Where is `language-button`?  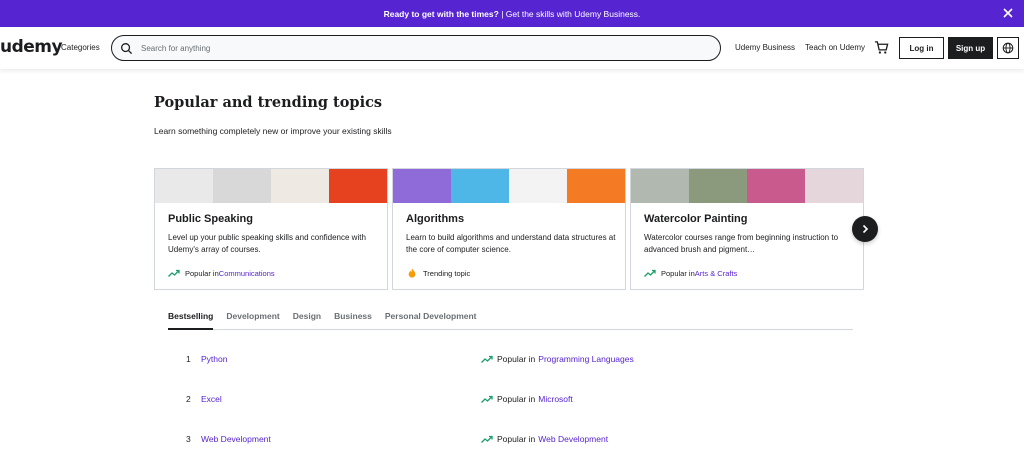
language-button is located at coordinates (1008, 48).